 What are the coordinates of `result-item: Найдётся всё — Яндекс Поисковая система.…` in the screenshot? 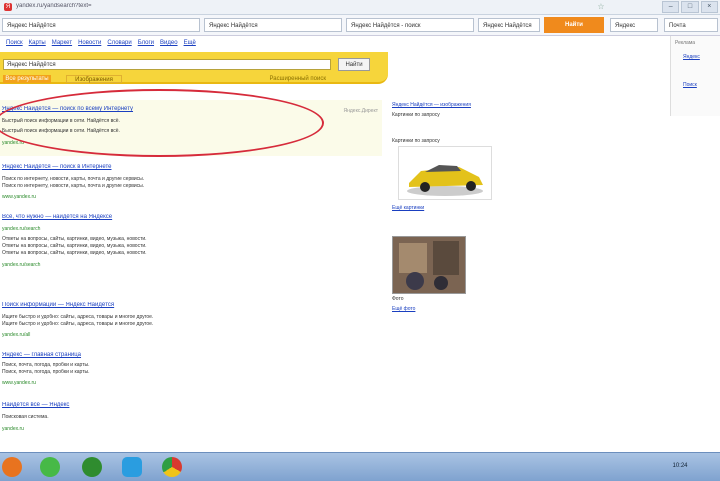 It's located at (180, 422).